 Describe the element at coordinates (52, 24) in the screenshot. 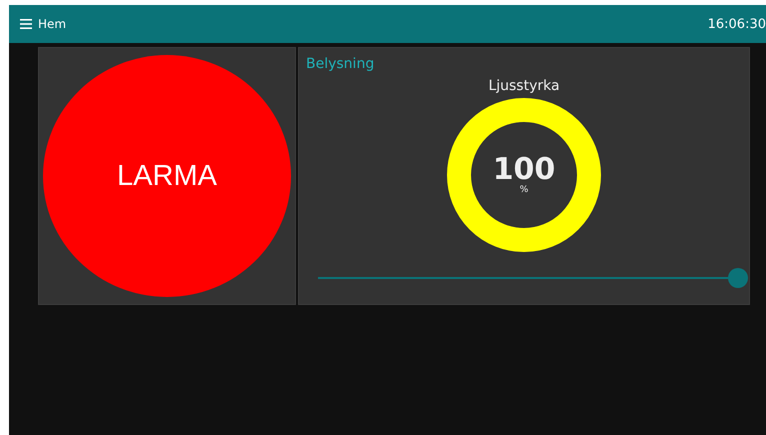

I see `page-title: Hem` at that location.